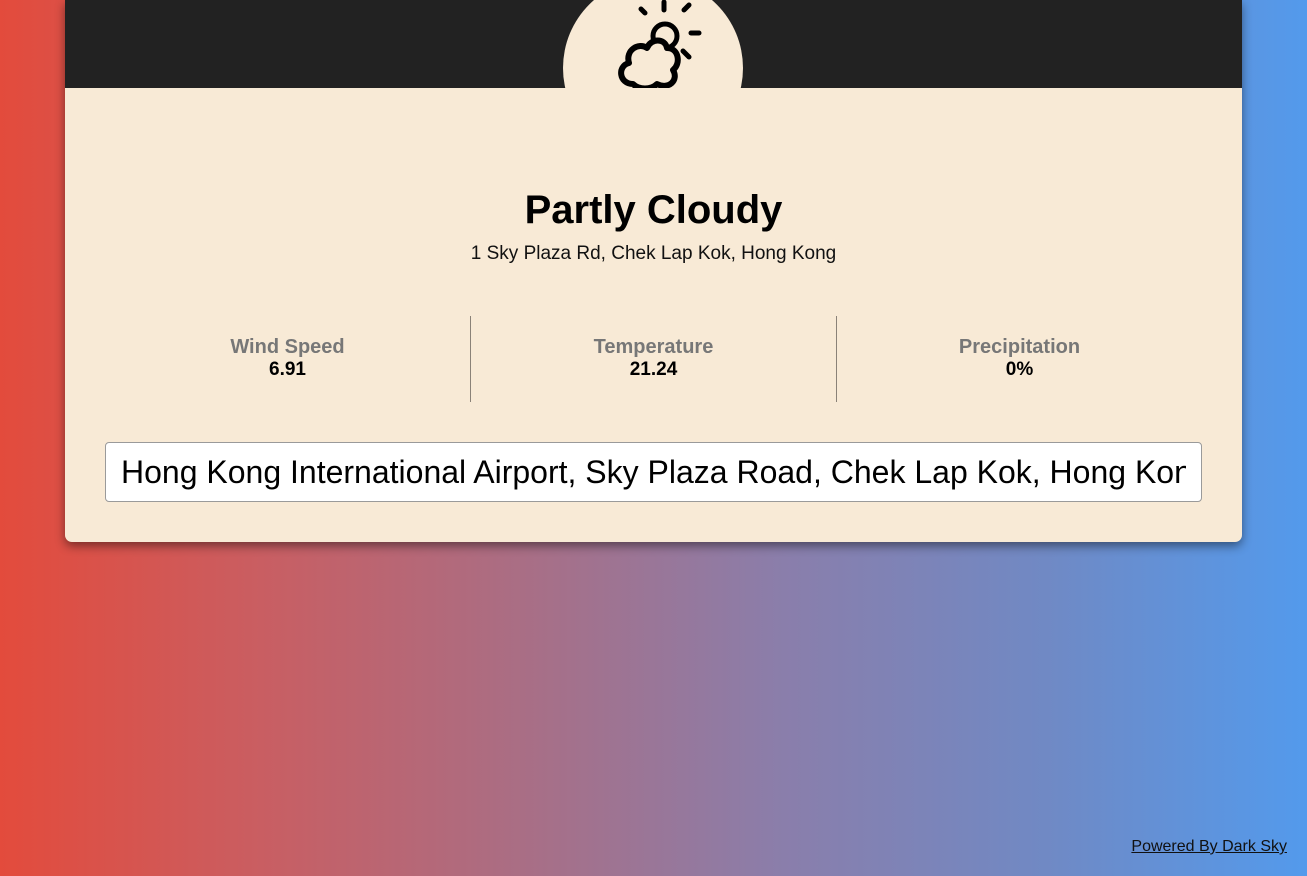 This screenshot has height=876, width=1307. I want to click on stat-value: 21.24, so click(653, 369).